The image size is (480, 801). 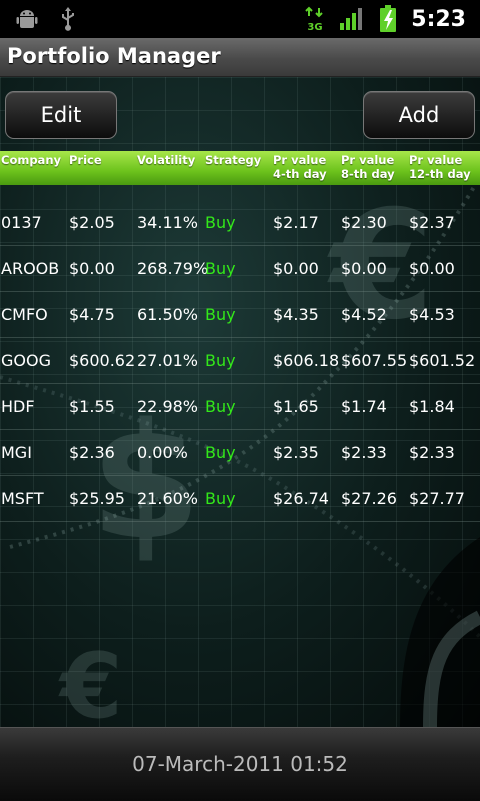 I want to click on cell-volatility: 61.50%, so click(x=168, y=314).